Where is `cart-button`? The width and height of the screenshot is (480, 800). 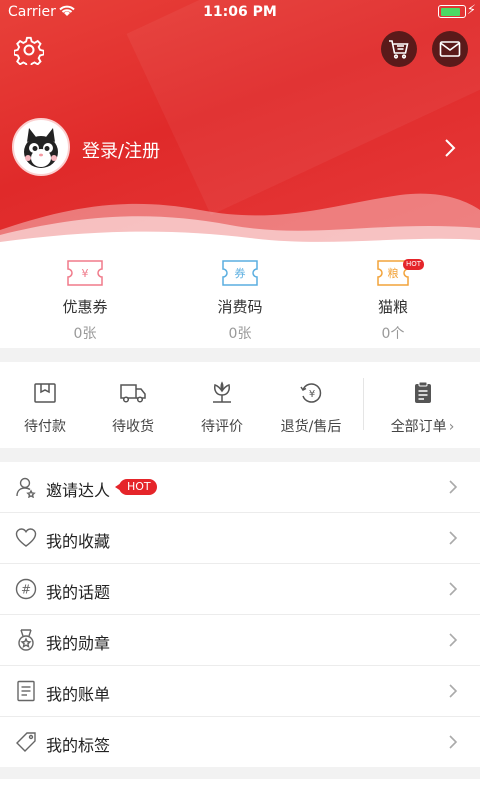
cart-button is located at coordinates (399, 49).